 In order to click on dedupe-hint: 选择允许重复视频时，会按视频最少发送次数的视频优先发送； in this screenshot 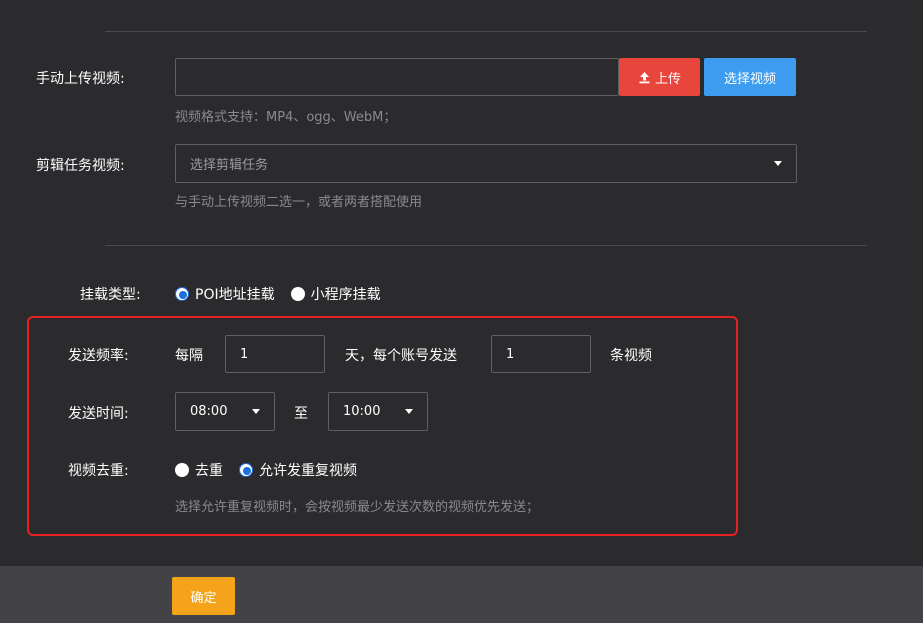, I will do `click(357, 507)`.